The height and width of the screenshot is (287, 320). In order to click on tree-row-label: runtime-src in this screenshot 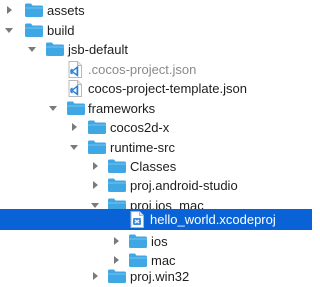, I will do `click(143, 147)`.